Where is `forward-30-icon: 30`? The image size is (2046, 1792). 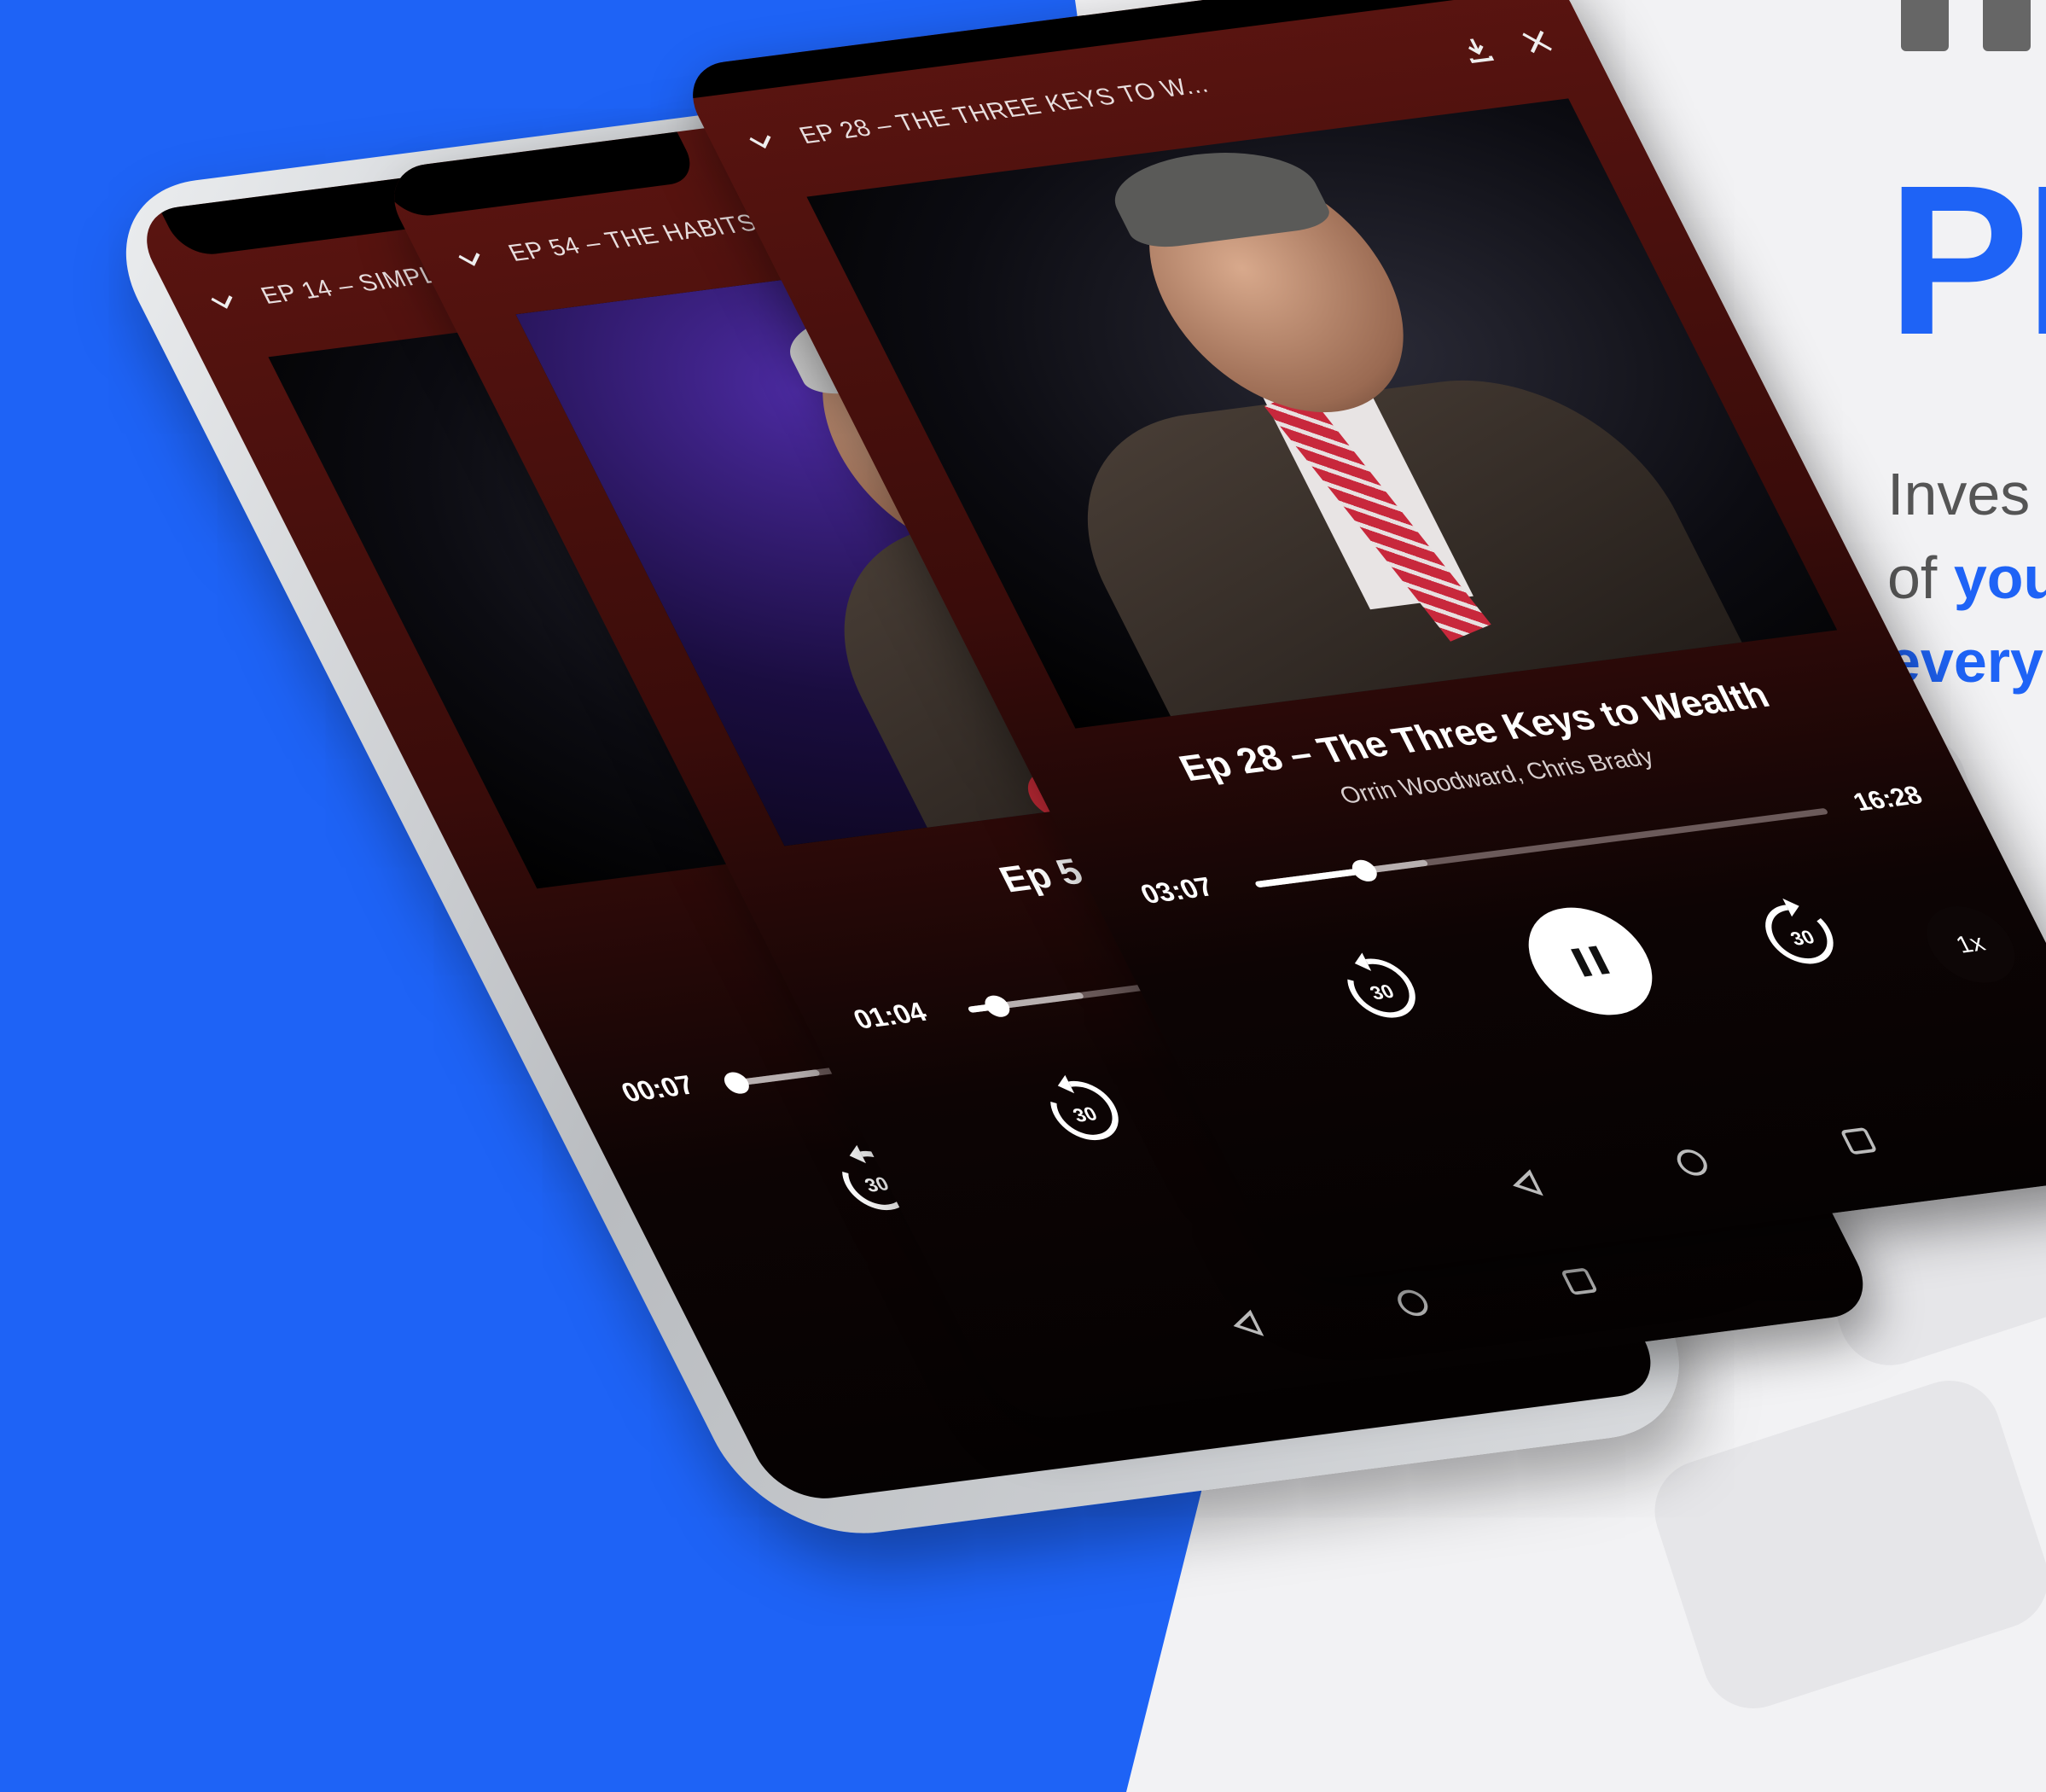 forward-30-icon: 30 is located at coordinates (1799, 931).